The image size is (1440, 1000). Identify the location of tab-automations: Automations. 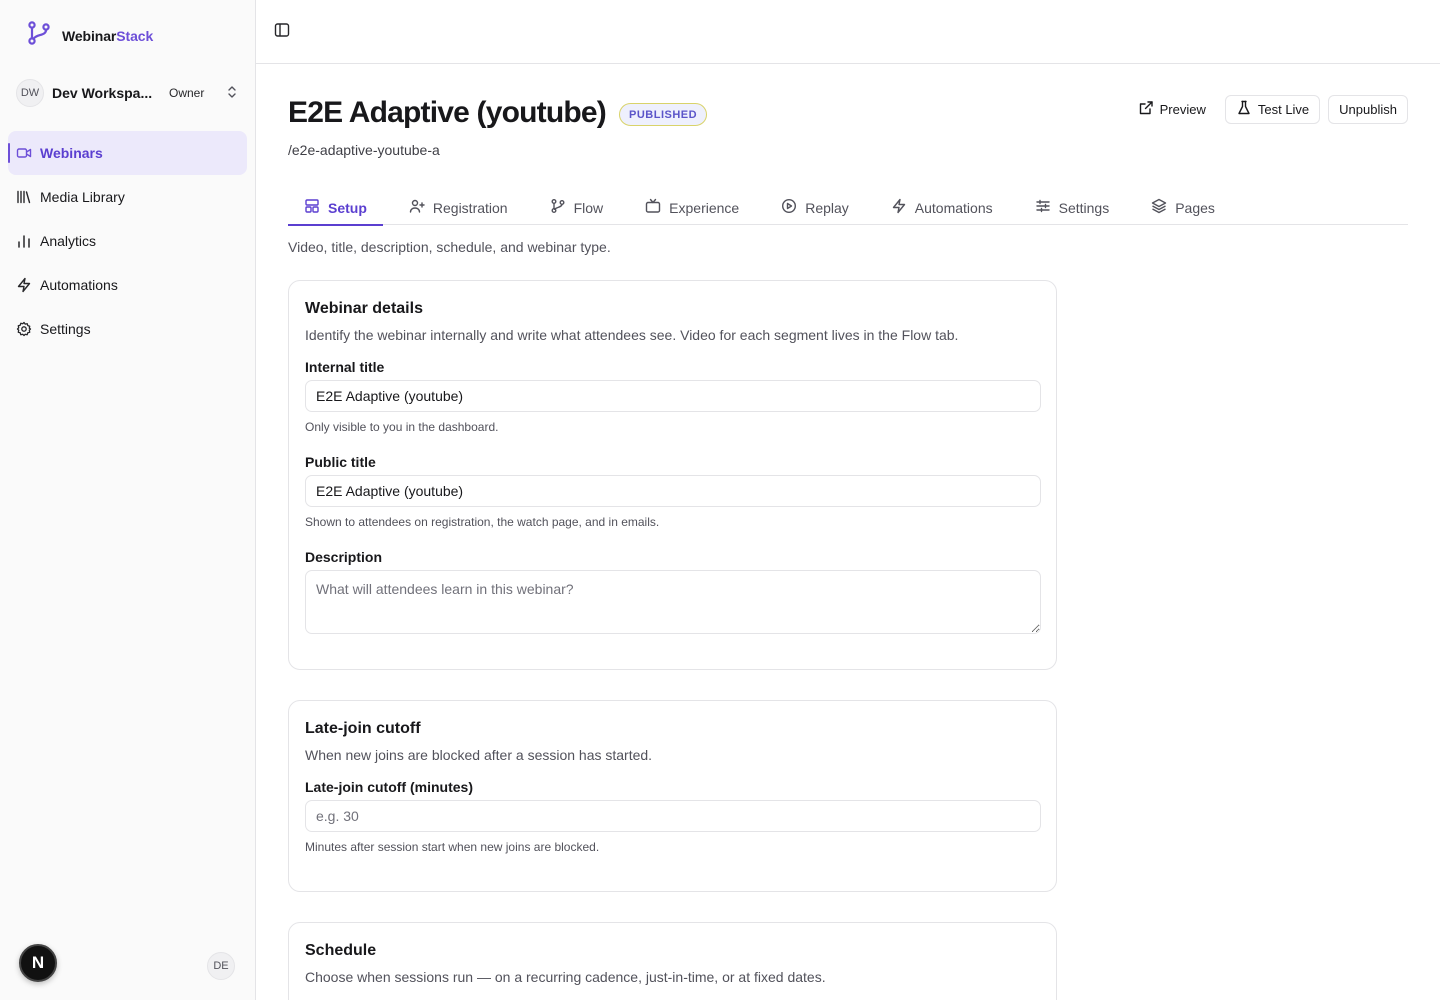
(942, 207).